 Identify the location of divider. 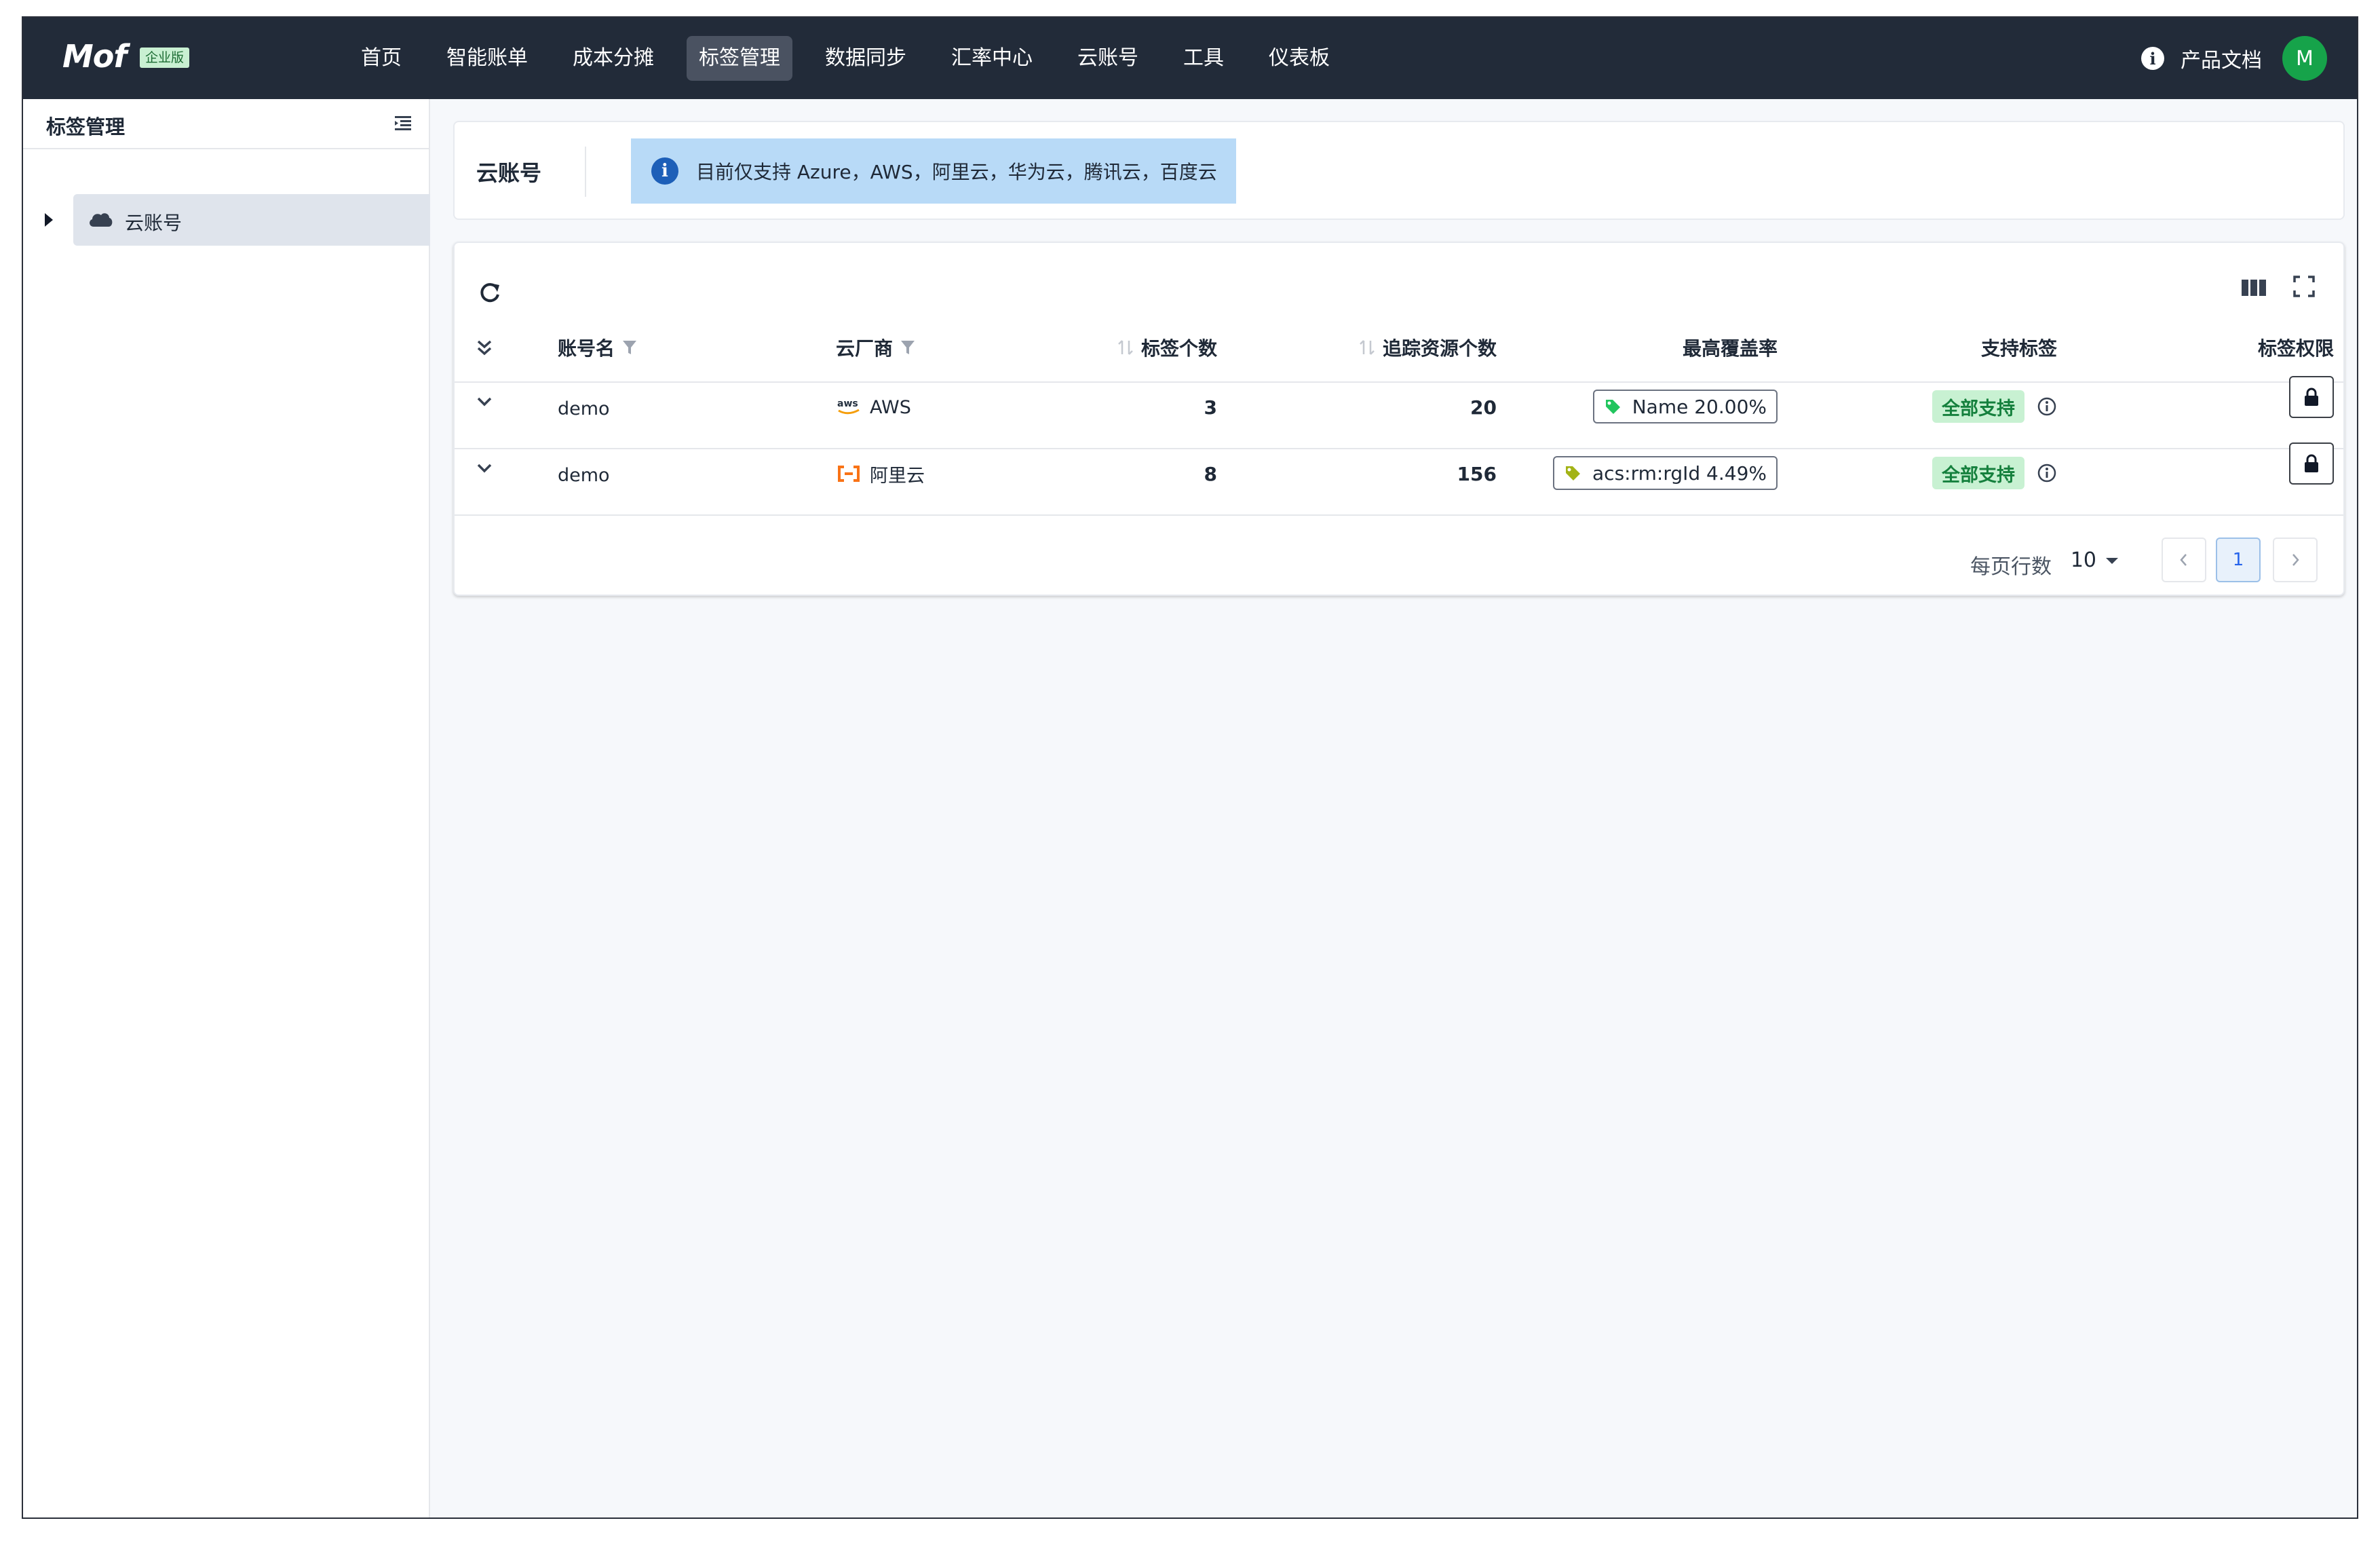
(586, 172).